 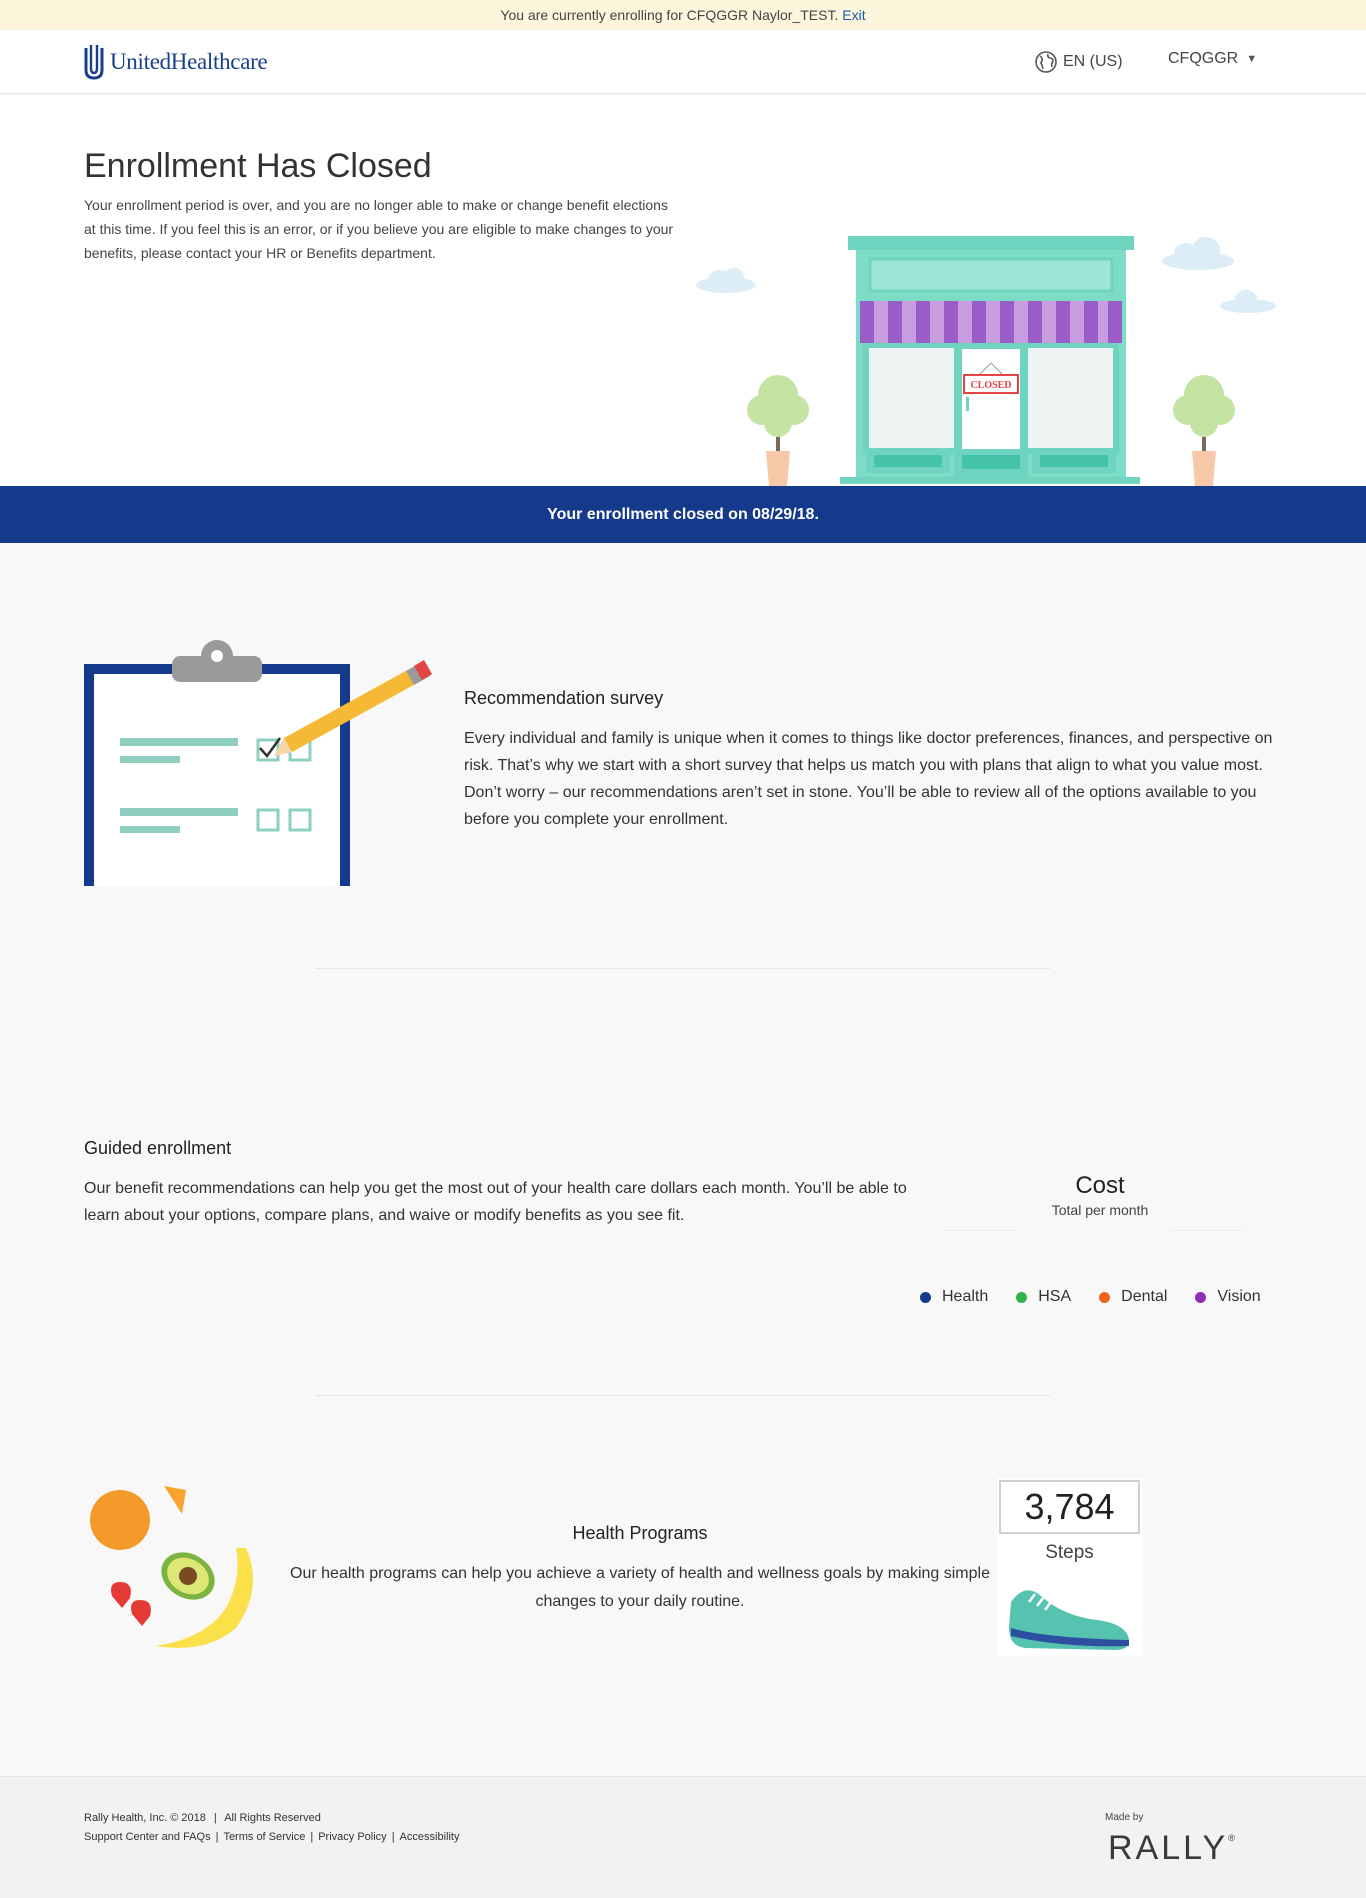 I want to click on logo-text: UnitedHealthcare, so click(x=189, y=61).